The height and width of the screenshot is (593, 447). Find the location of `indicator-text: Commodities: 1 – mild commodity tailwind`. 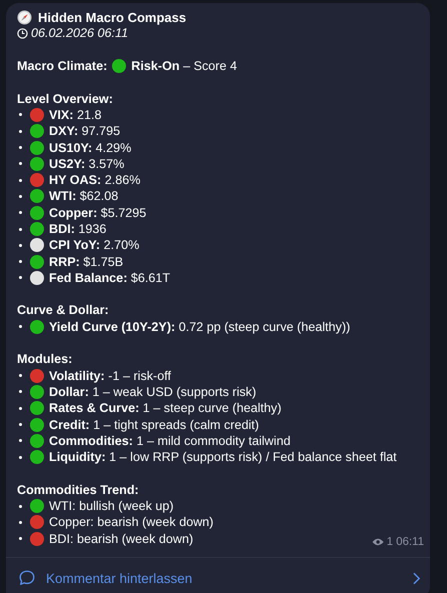

indicator-text: Commodities: 1 – mild commodity tailwind is located at coordinates (169, 441).